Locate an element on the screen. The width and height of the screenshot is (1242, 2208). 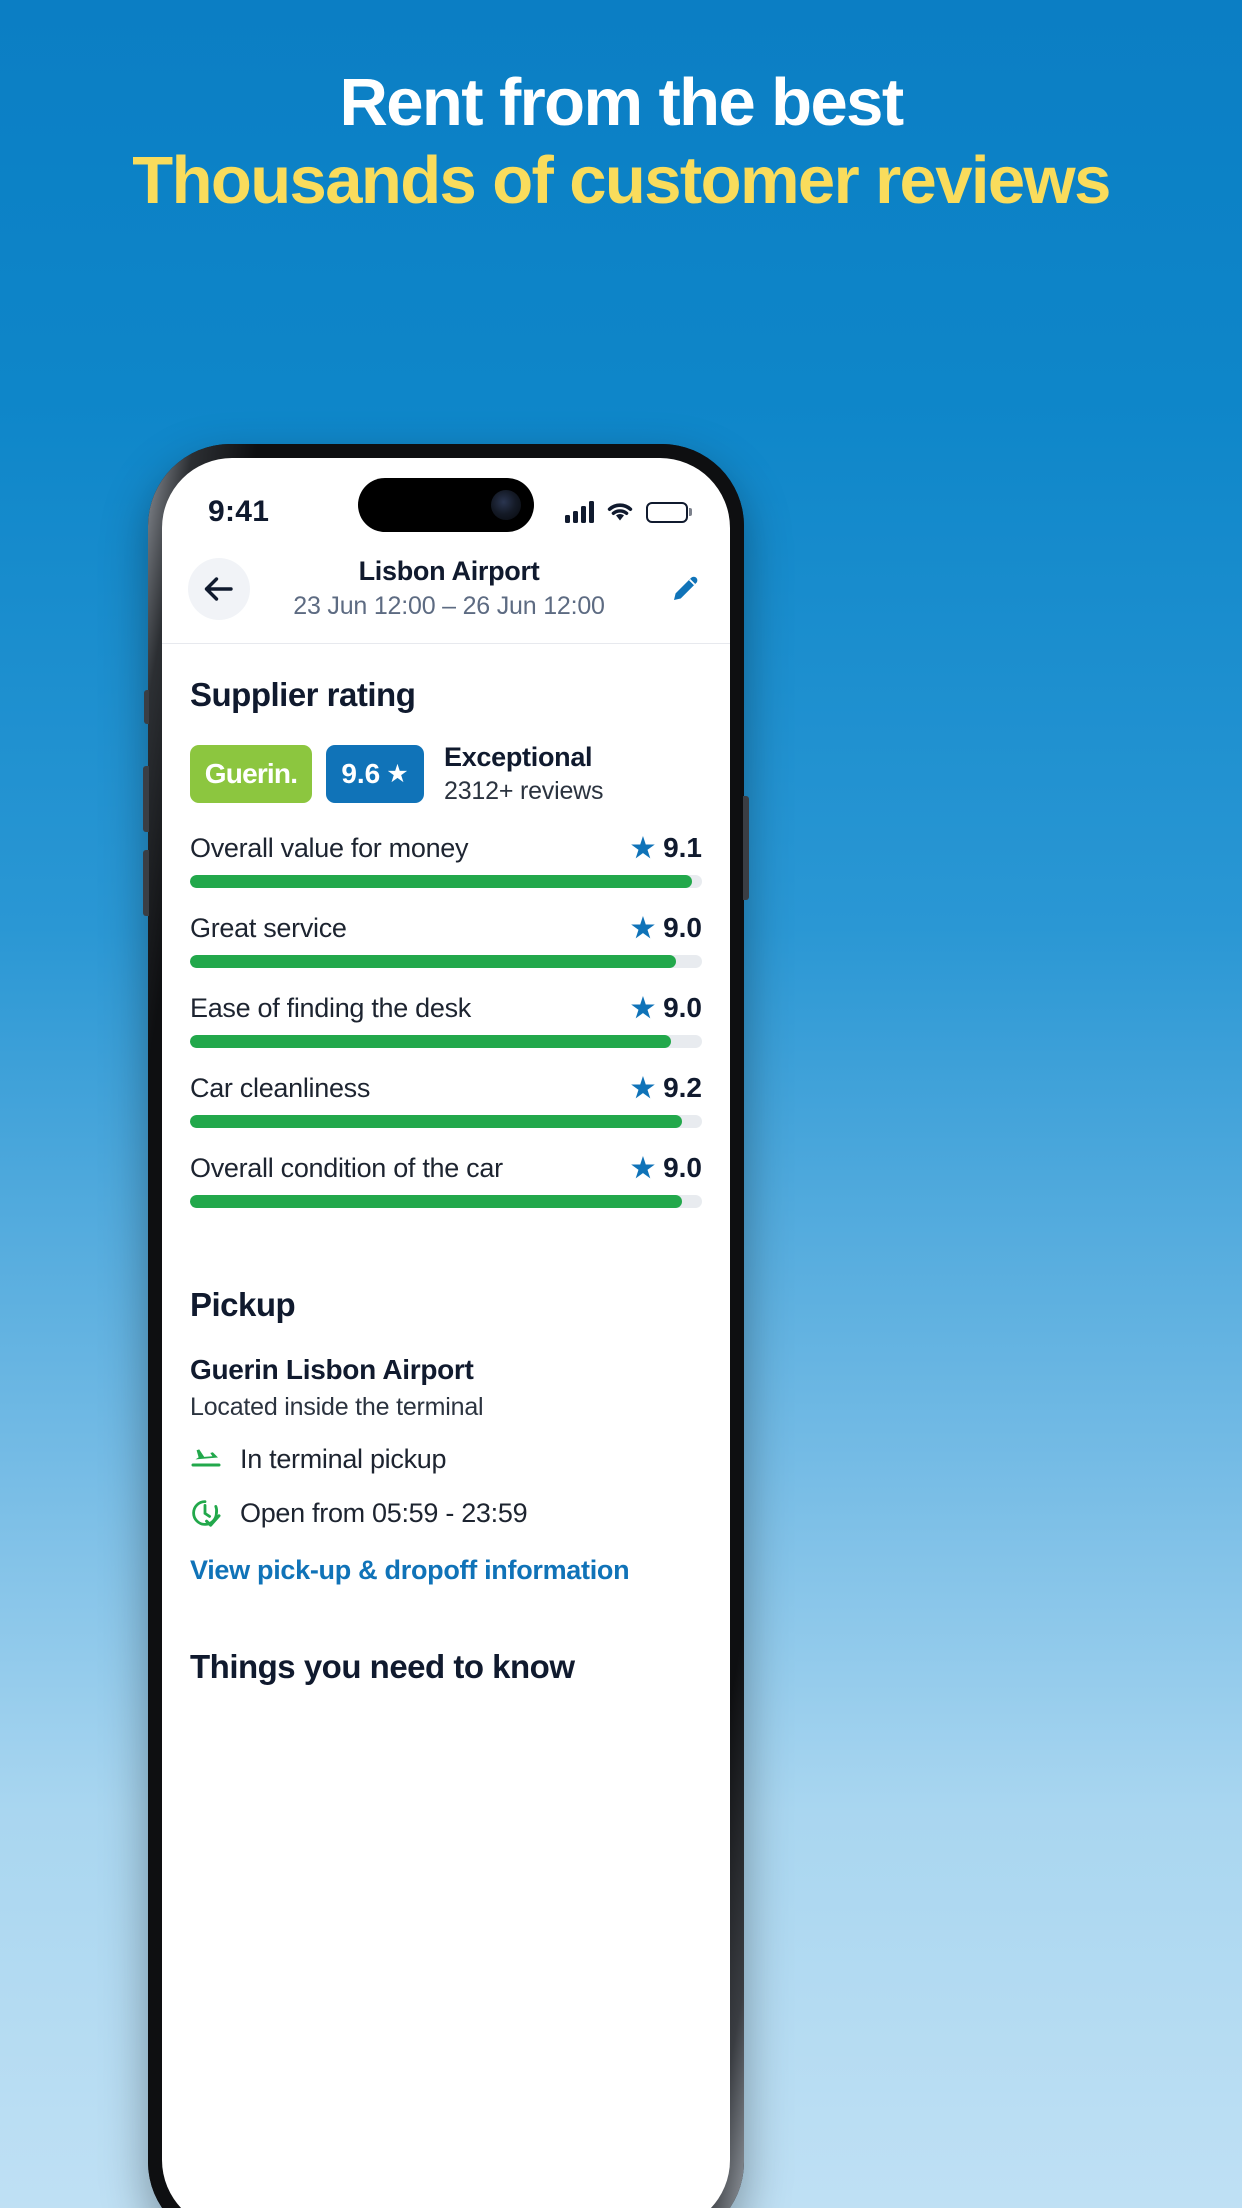
rating-breakdown-row: Ease of finding the desk ★ 9.0 is located at coordinates (446, 1020).